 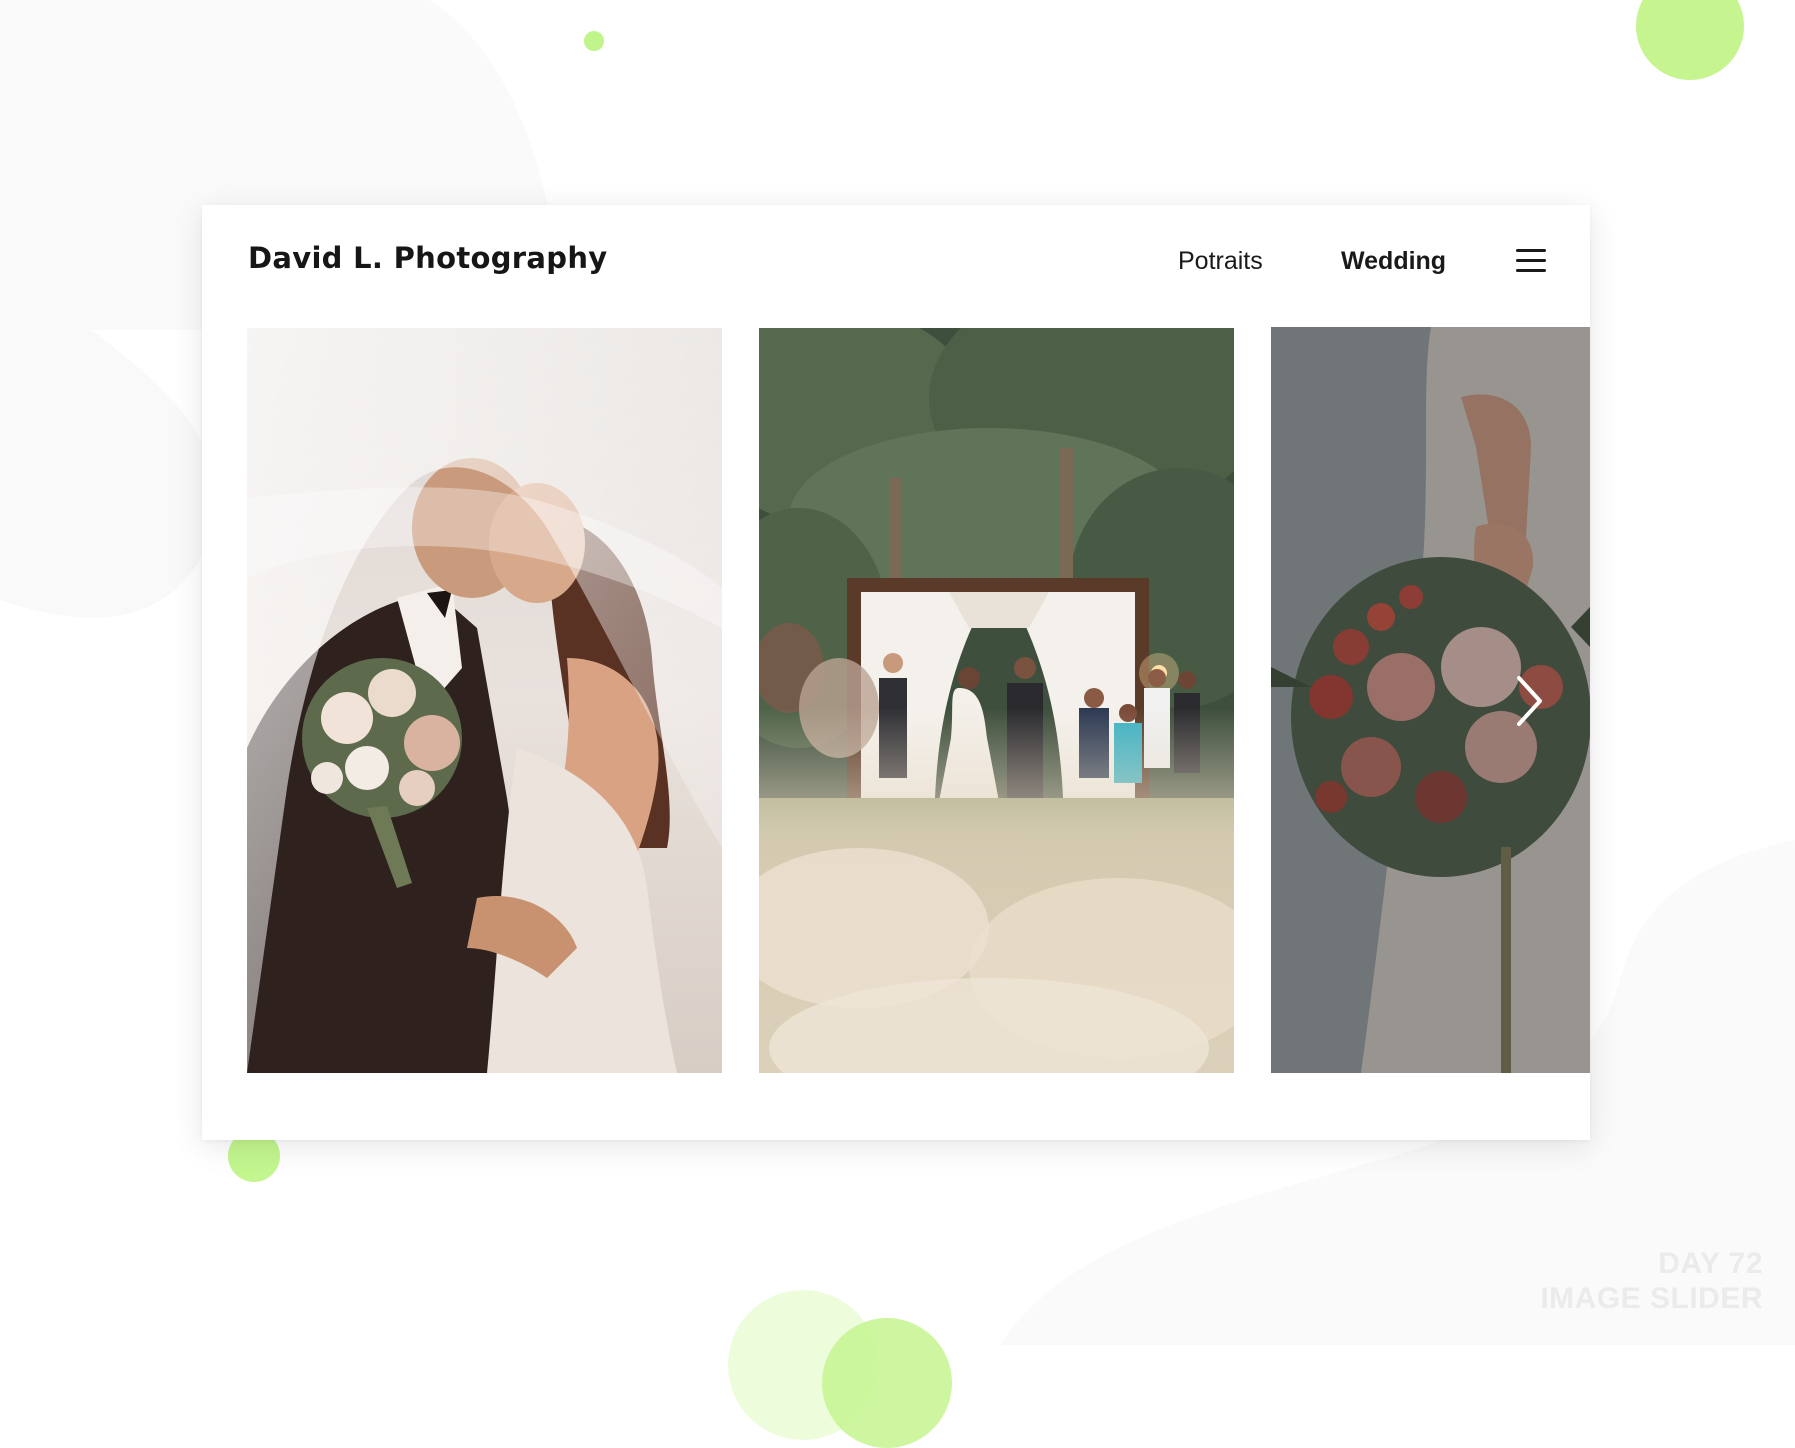 What do you see at coordinates (1393, 261) in the screenshot?
I see `nav-item-wedding: Wedding` at bounding box center [1393, 261].